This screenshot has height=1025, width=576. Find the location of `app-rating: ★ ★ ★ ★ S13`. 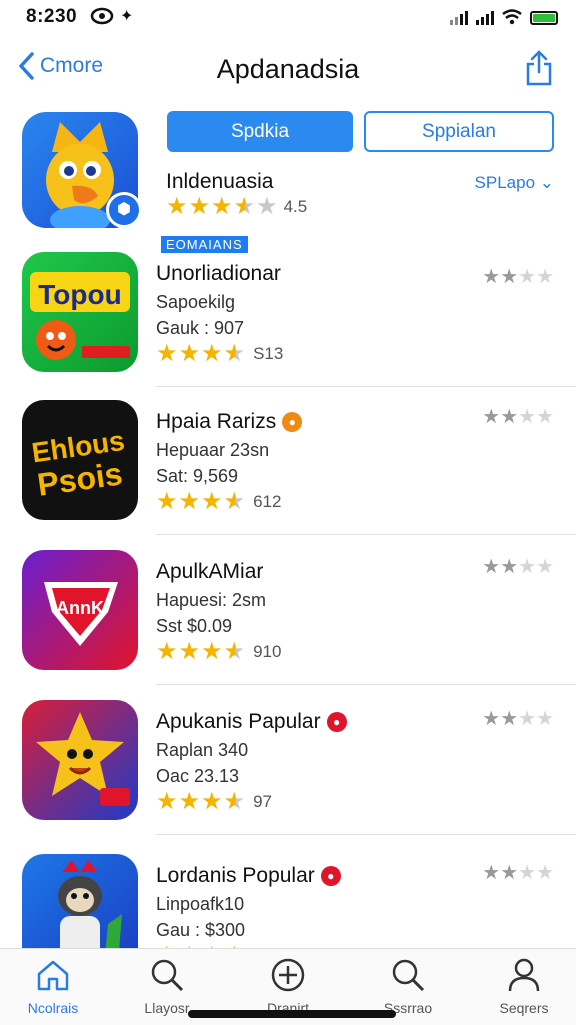

app-rating: ★ ★ ★ ★ S13 is located at coordinates (219, 354).